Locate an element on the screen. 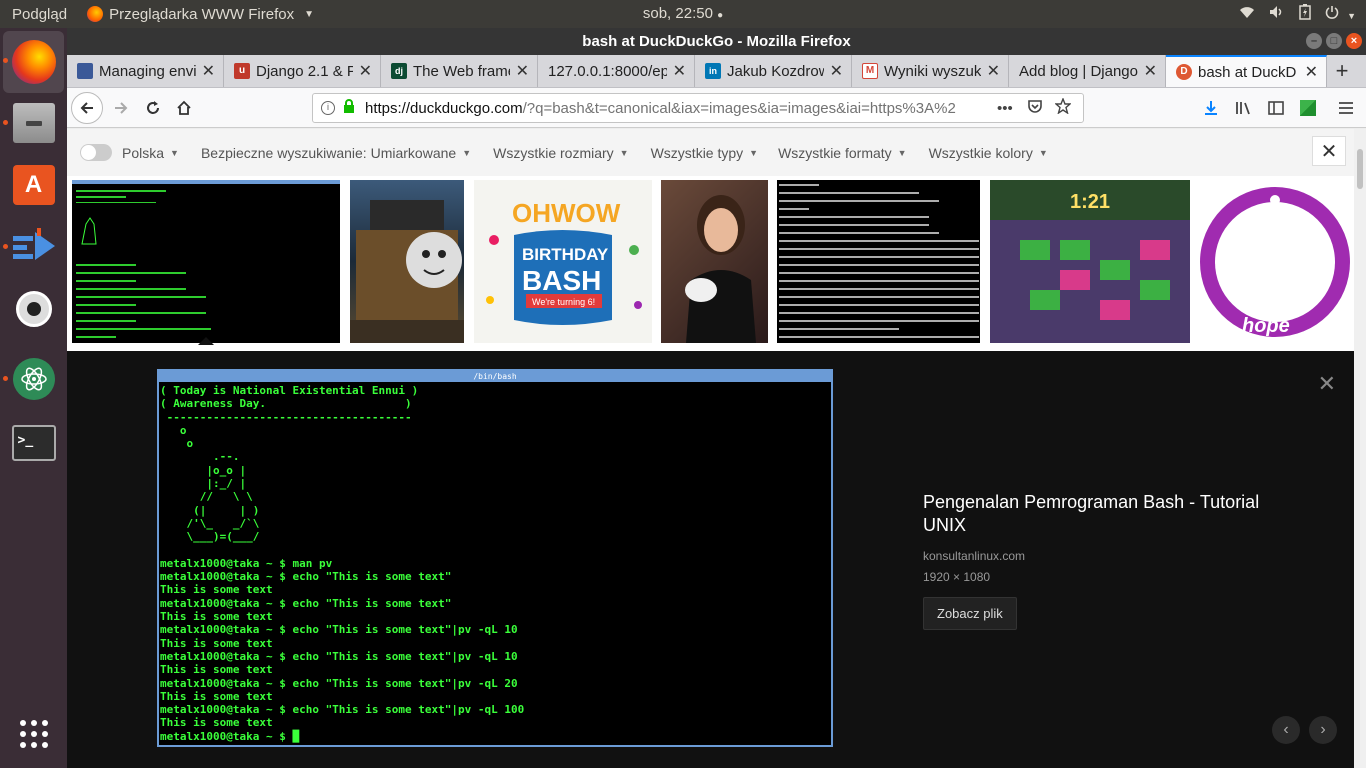  tab-django-21: u Django 2.1 & P ✕ is located at coordinates (302, 71).